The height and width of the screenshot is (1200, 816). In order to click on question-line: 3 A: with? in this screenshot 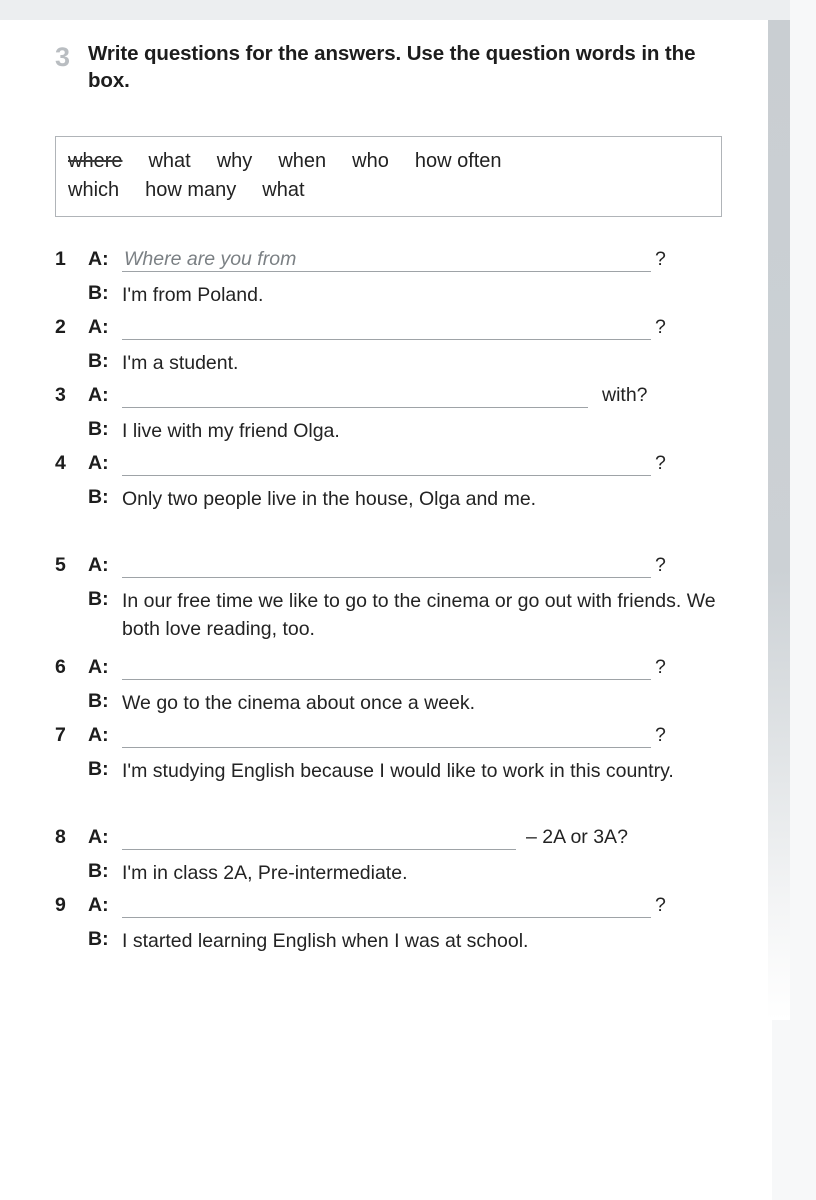, I will do `click(400, 401)`.